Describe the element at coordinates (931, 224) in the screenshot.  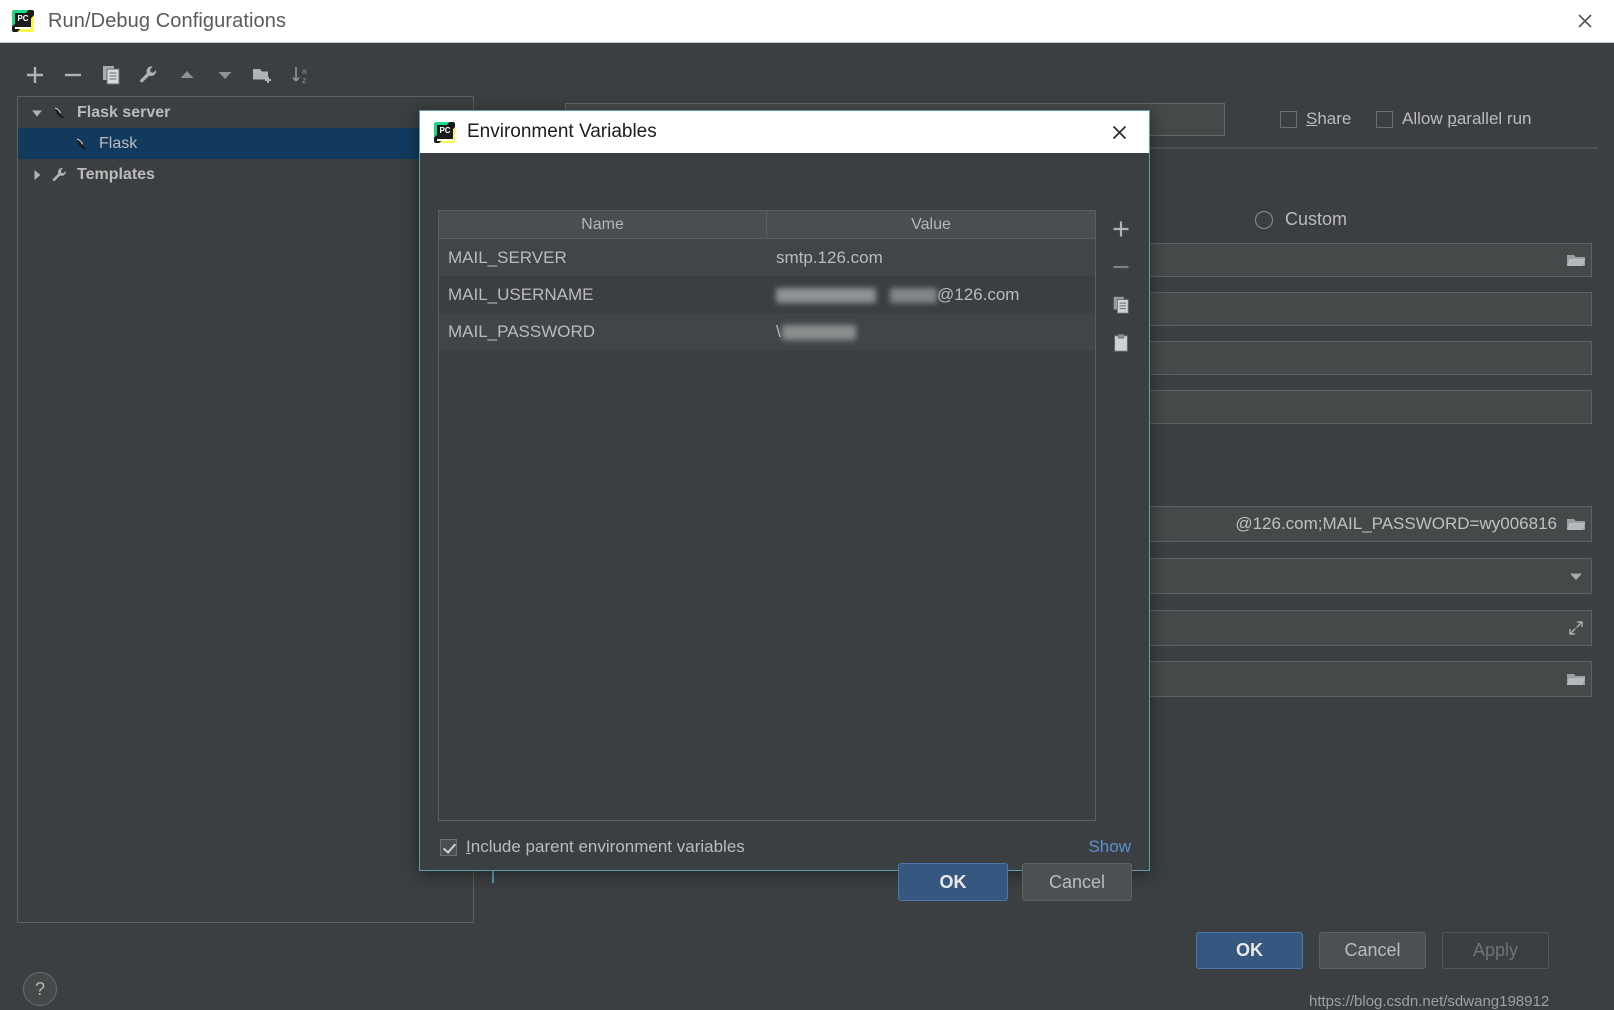
I see `column-header-value: Value` at that location.